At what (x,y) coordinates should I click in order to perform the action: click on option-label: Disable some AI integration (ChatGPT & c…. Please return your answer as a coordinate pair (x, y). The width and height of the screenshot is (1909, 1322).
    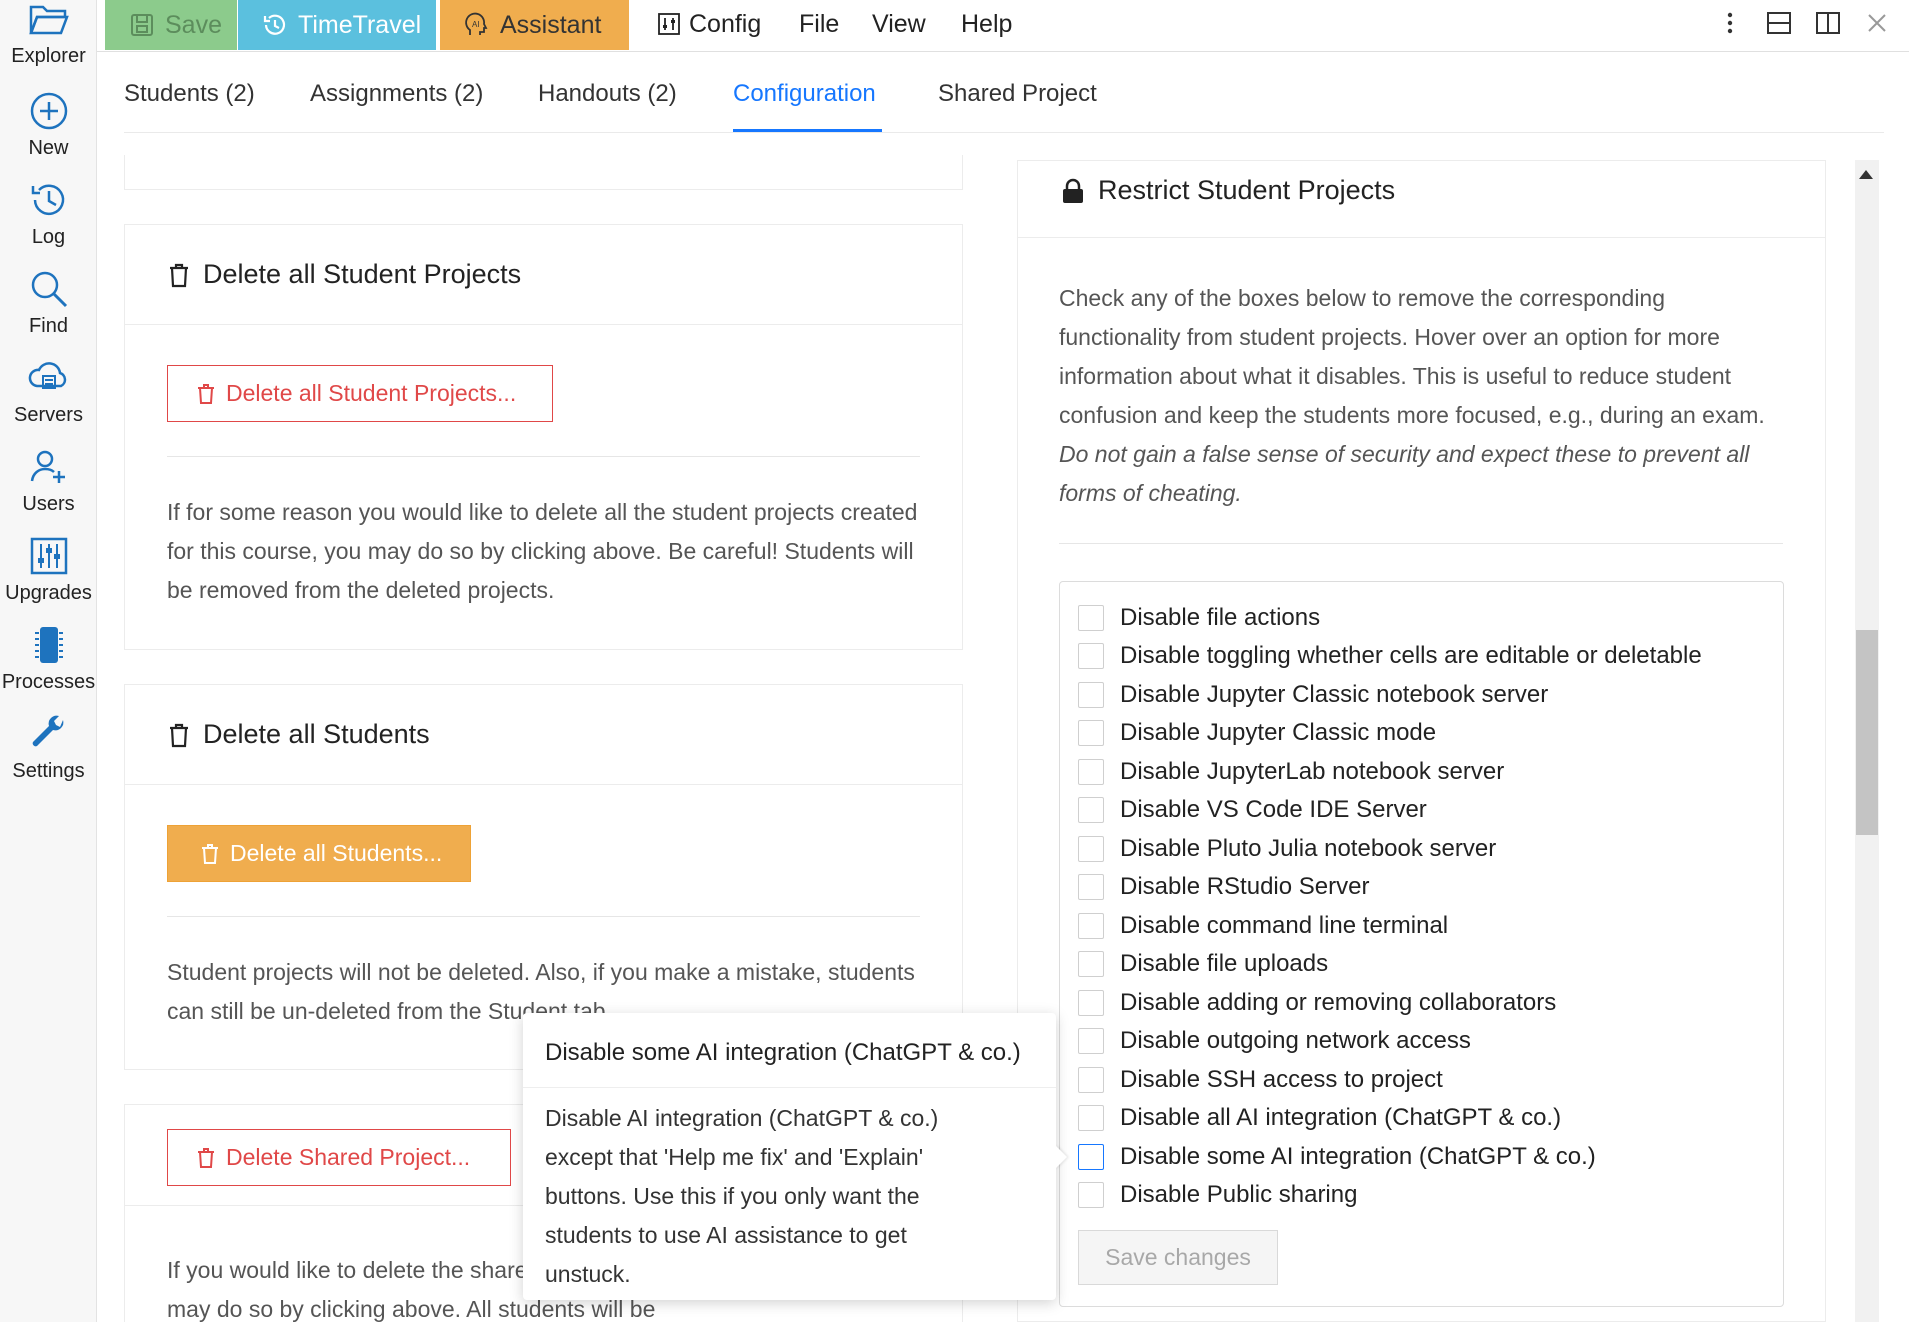
    Looking at the image, I should click on (1358, 1156).